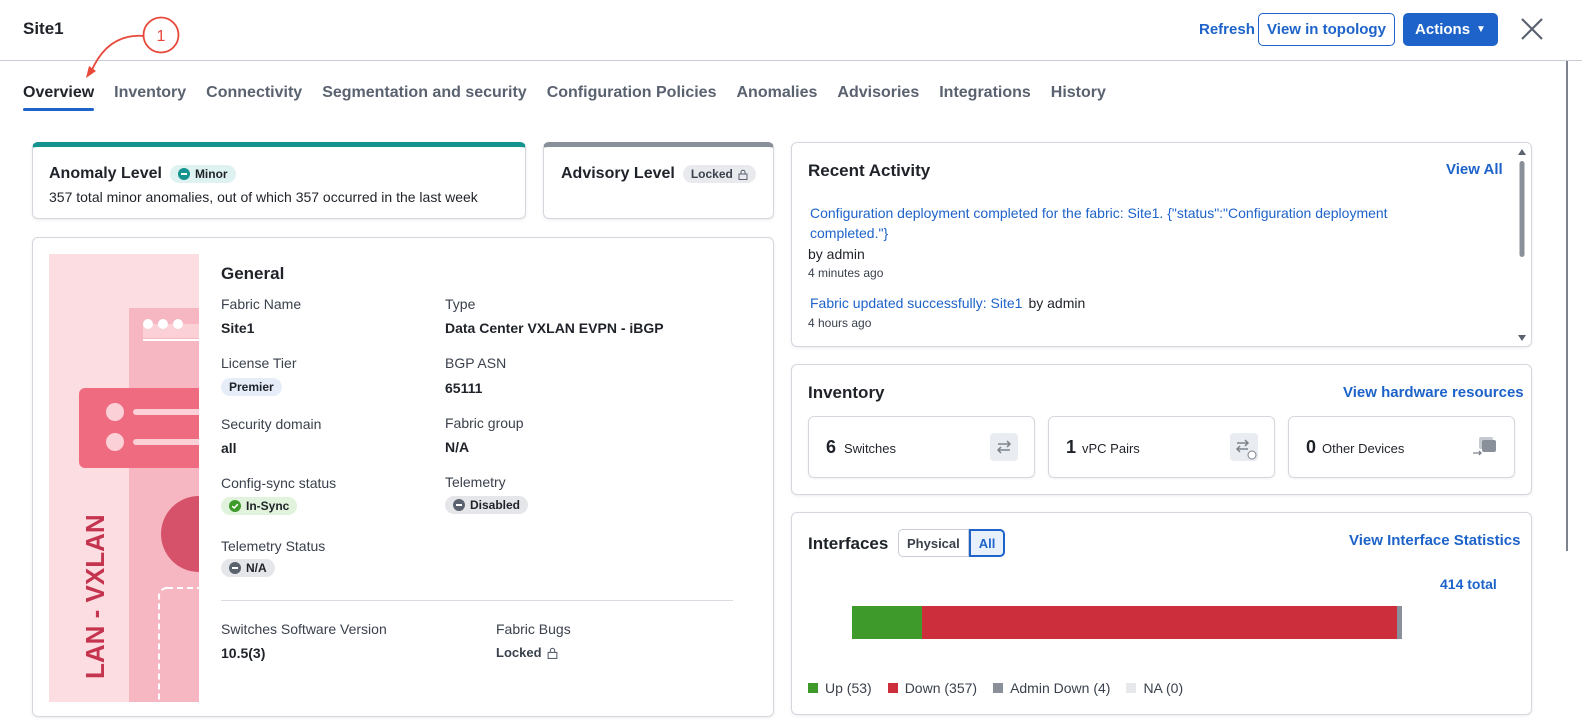  I want to click on legend-item: Up (53), so click(840, 688).